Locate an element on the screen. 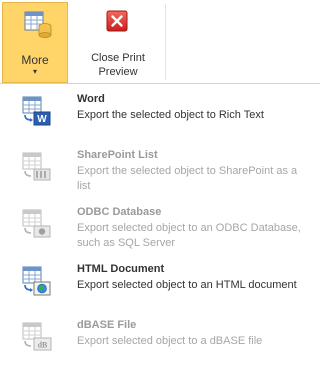 This screenshot has width=320, height=374. chevron-down-icon: ▾ is located at coordinates (34, 71).